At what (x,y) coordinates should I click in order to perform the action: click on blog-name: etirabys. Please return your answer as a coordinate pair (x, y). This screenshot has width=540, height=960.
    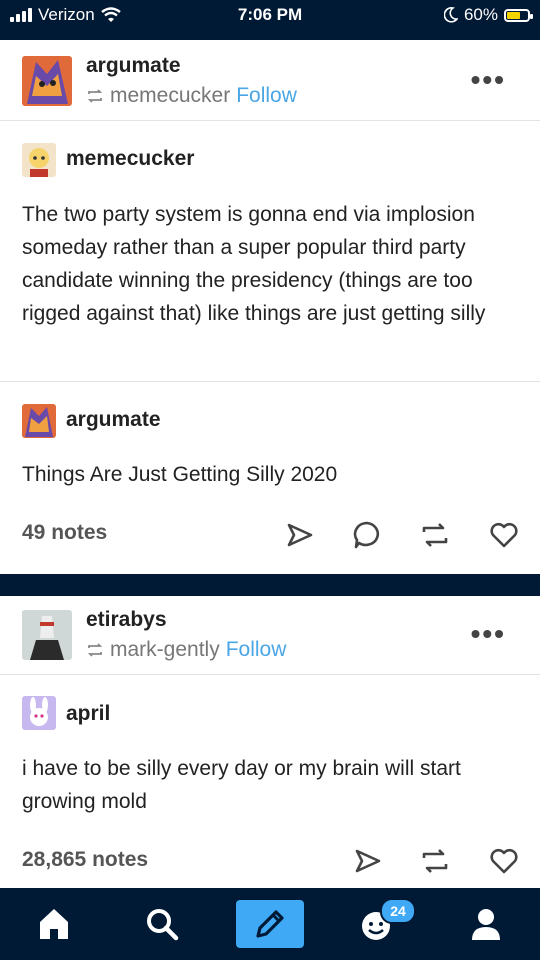
    Looking at the image, I should click on (126, 620).